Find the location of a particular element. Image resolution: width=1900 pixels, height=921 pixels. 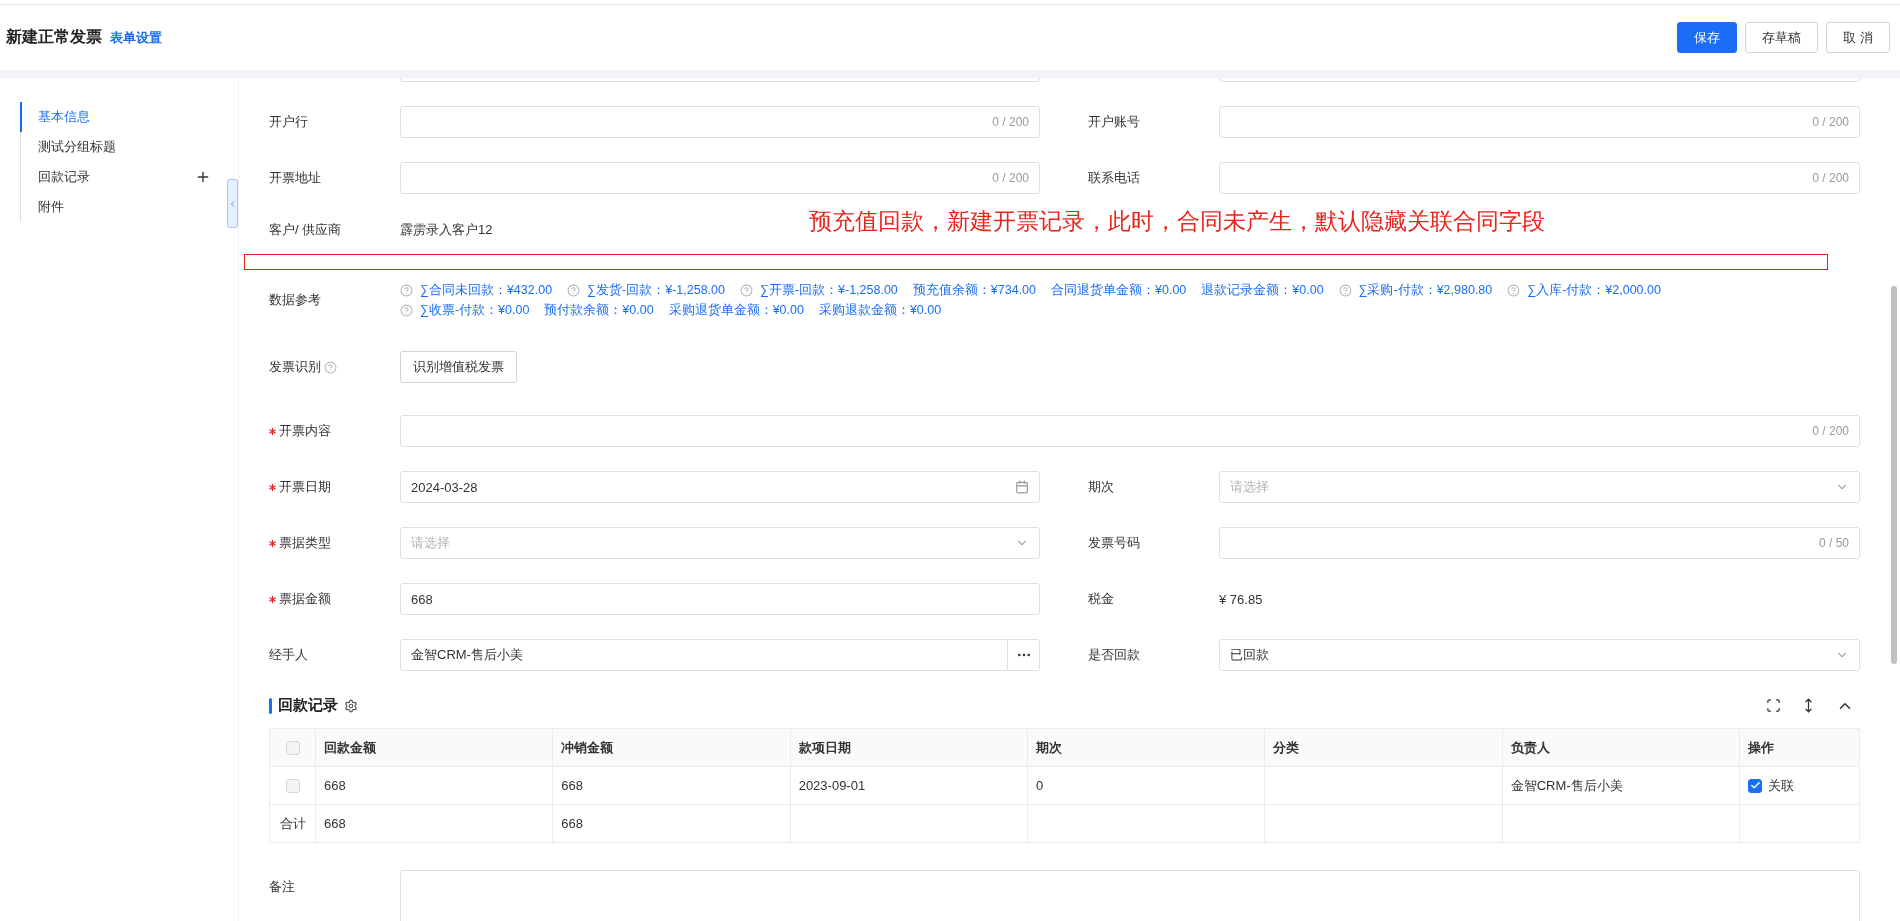

header-button: 保存 is located at coordinates (1707, 37).